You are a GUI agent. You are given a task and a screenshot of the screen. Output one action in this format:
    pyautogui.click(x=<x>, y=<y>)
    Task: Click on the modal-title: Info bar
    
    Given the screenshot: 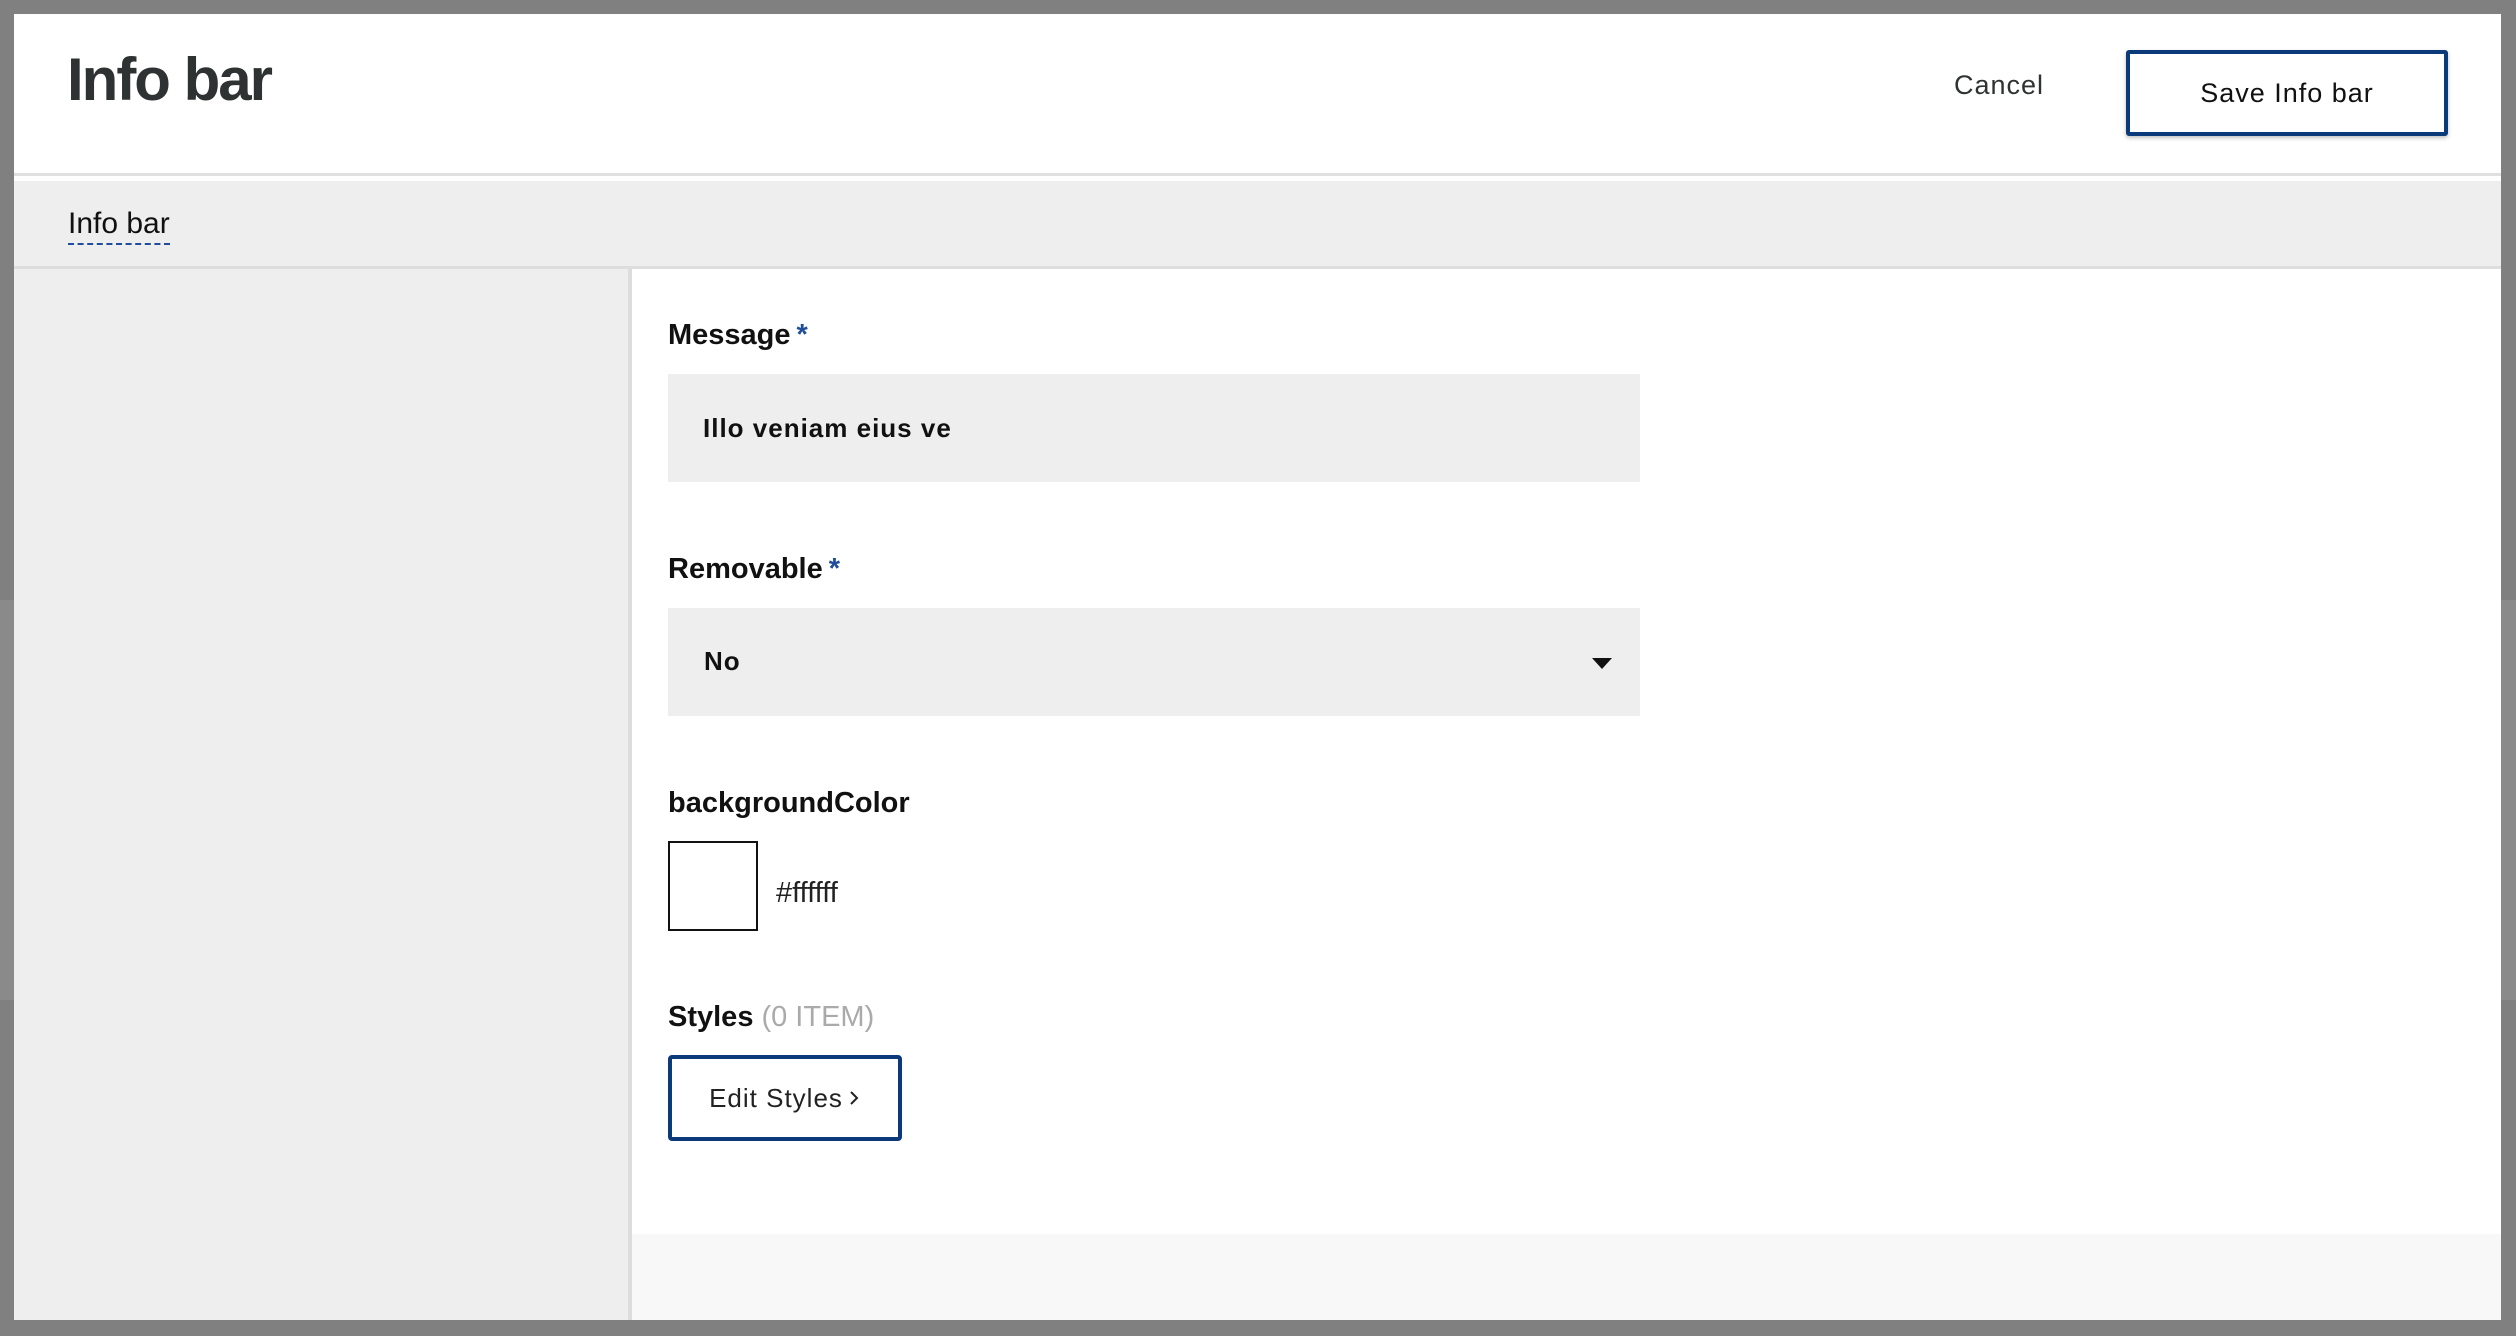 What is the action you would take?
    pyautogui.click(x=170, y=79)
    